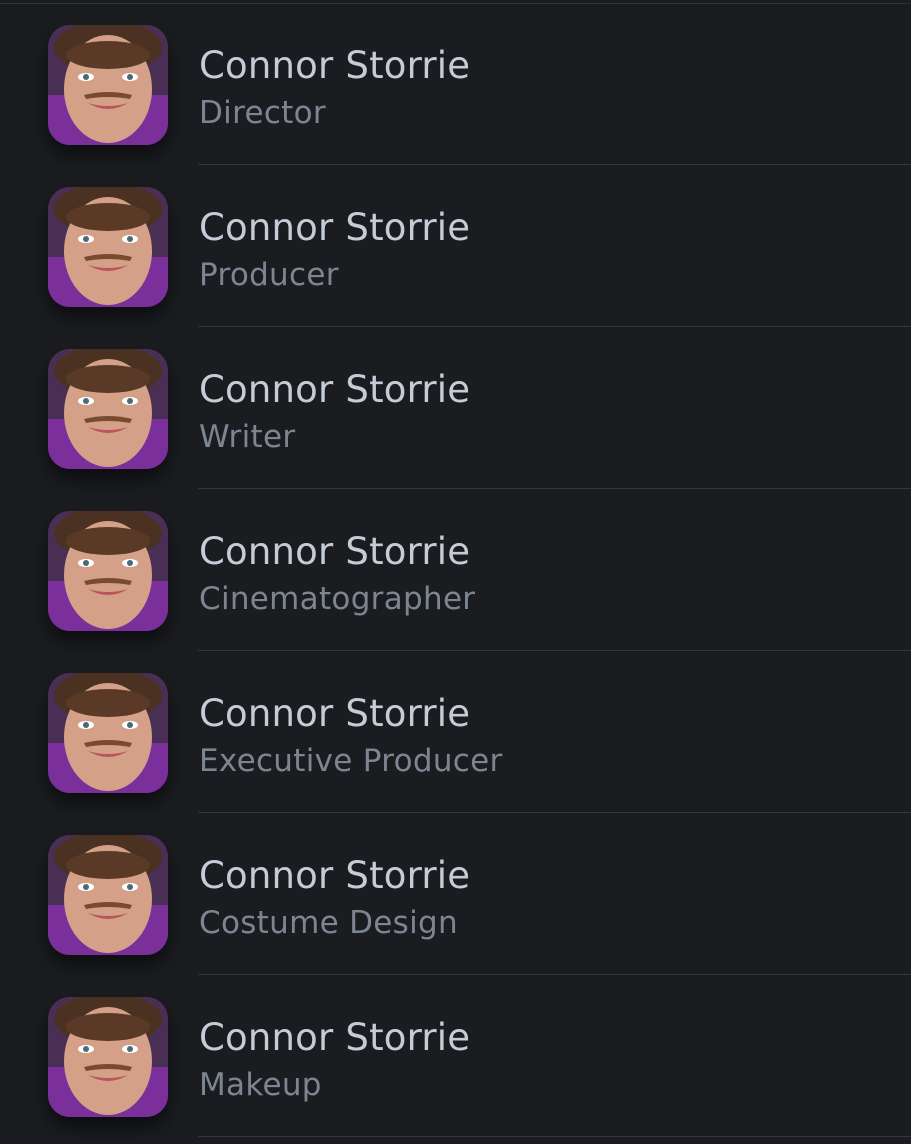  I want to click on person-role: Costume Design, so click(328, 923).